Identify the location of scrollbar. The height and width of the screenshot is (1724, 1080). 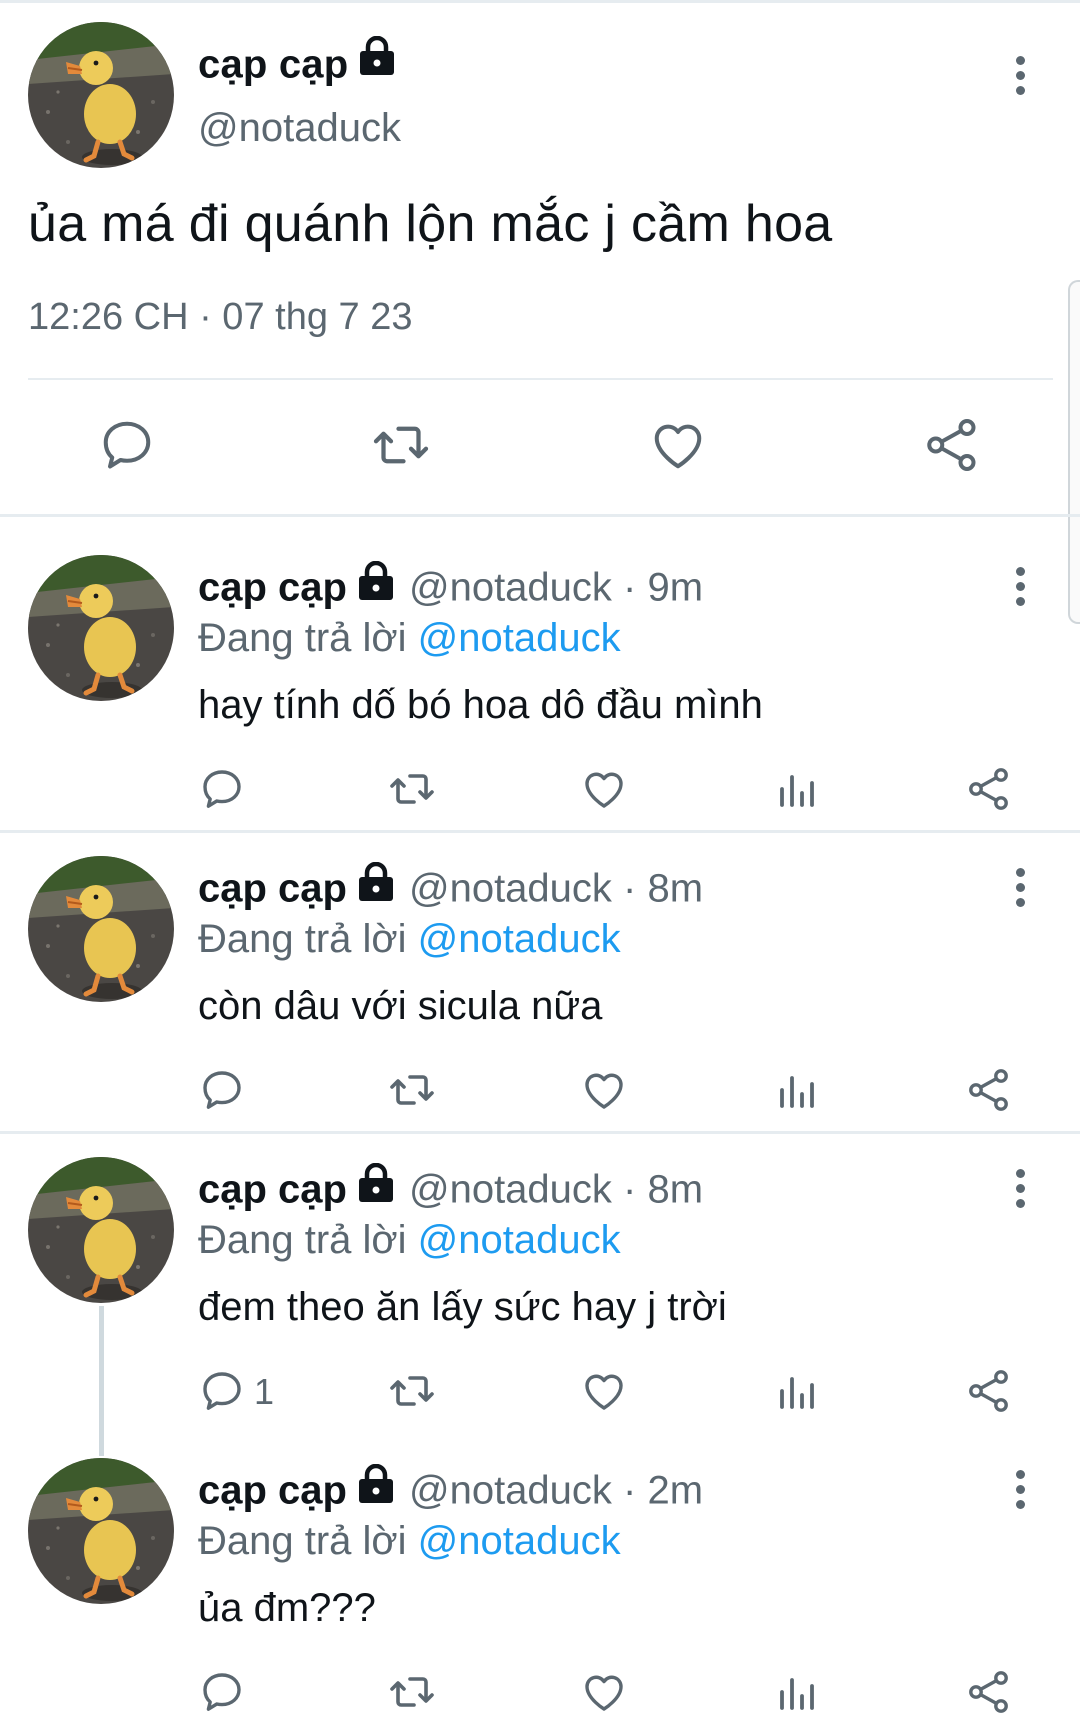
(1074, 452).